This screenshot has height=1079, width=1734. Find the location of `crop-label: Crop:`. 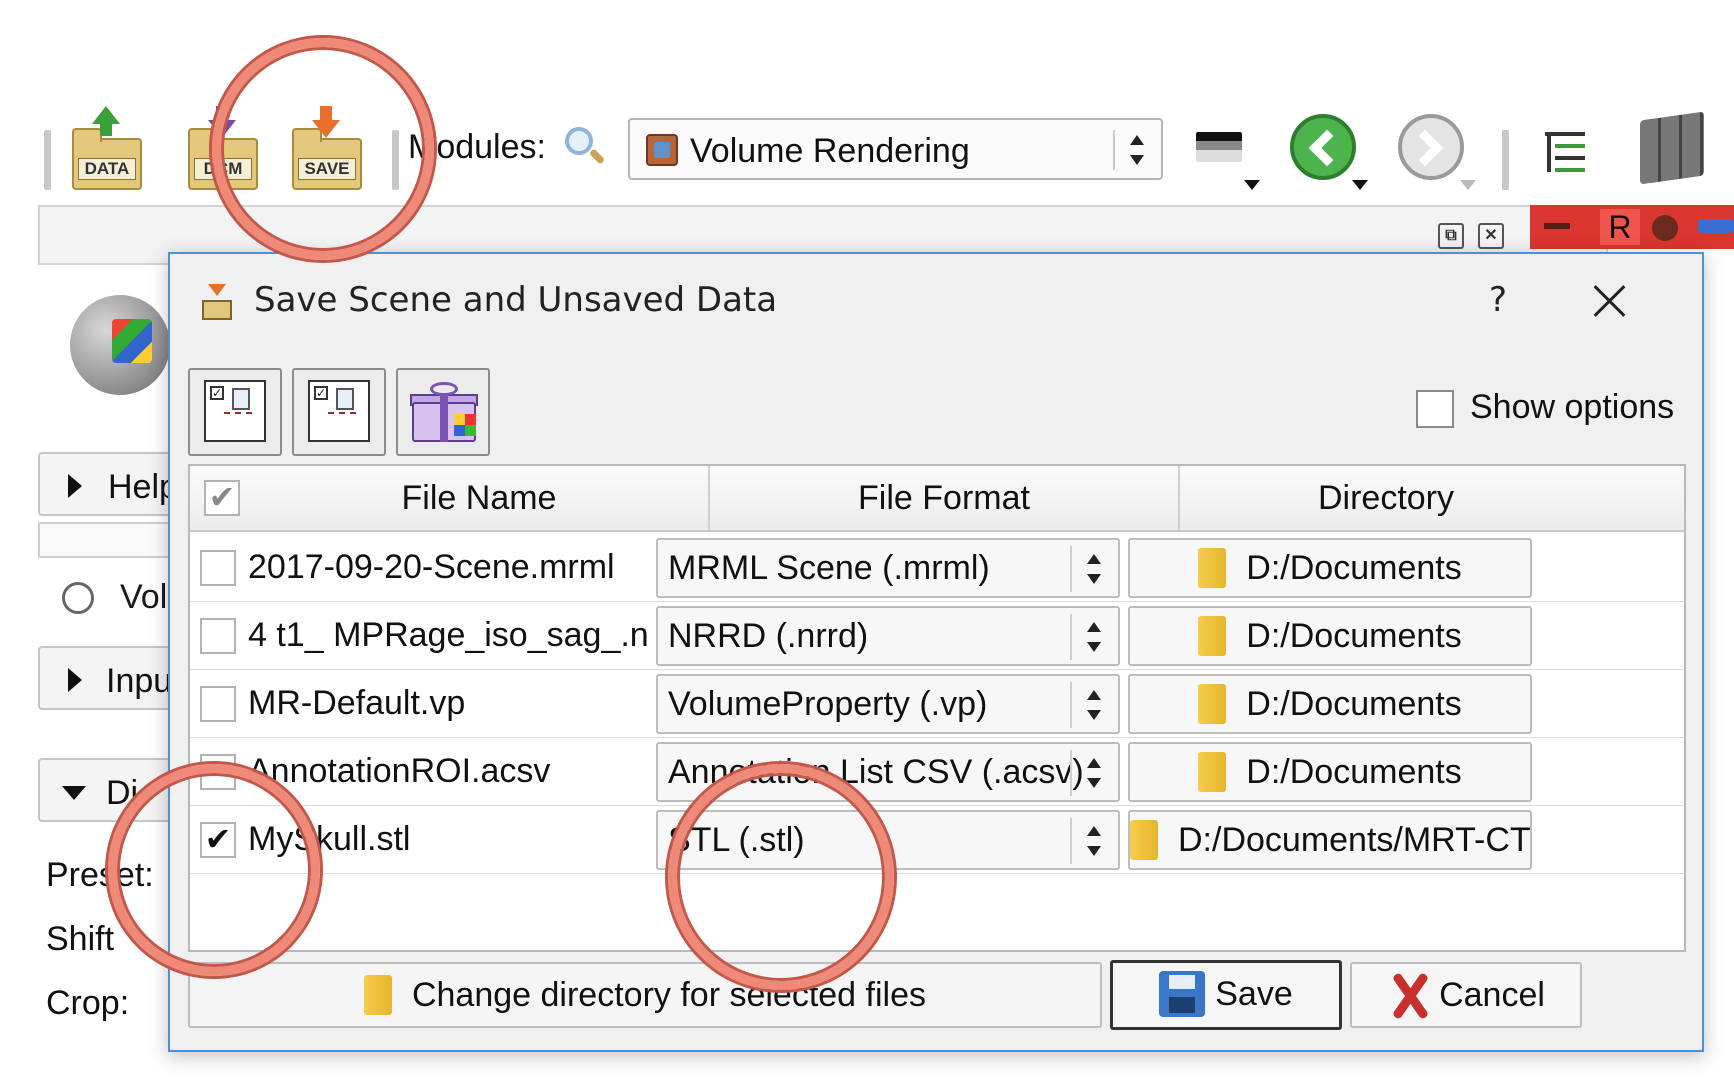

crop-label: Crop: is located at coordinates (88, 1003).